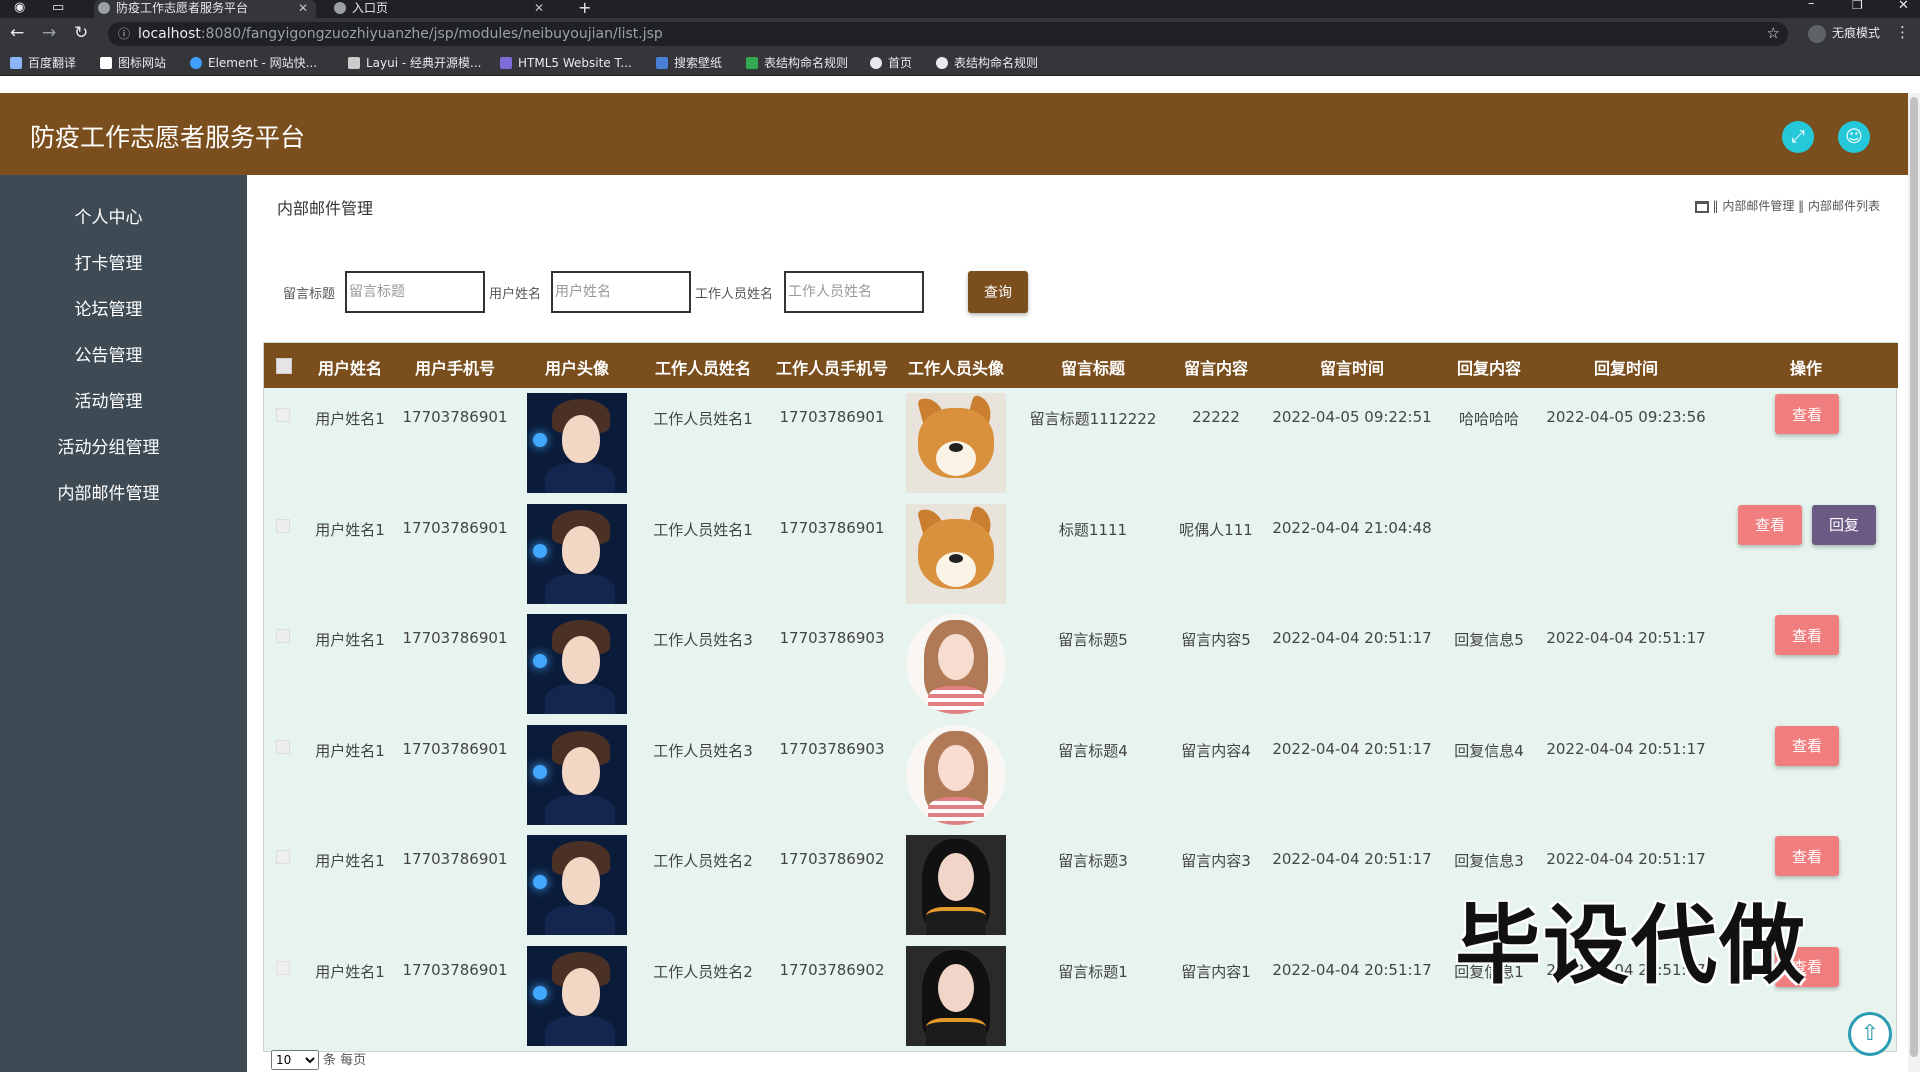  What do you see at coordinates (1903, 6) in the screenshot?
I see `window-close-icon: ✕` at bounding box center [1903, 6].